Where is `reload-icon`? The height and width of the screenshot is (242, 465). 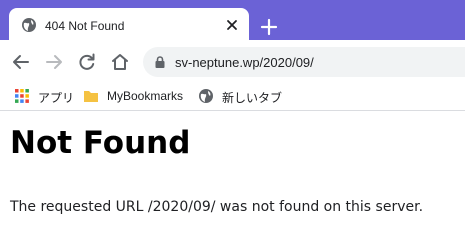
reload-icon is located at coordinates (87, 62).